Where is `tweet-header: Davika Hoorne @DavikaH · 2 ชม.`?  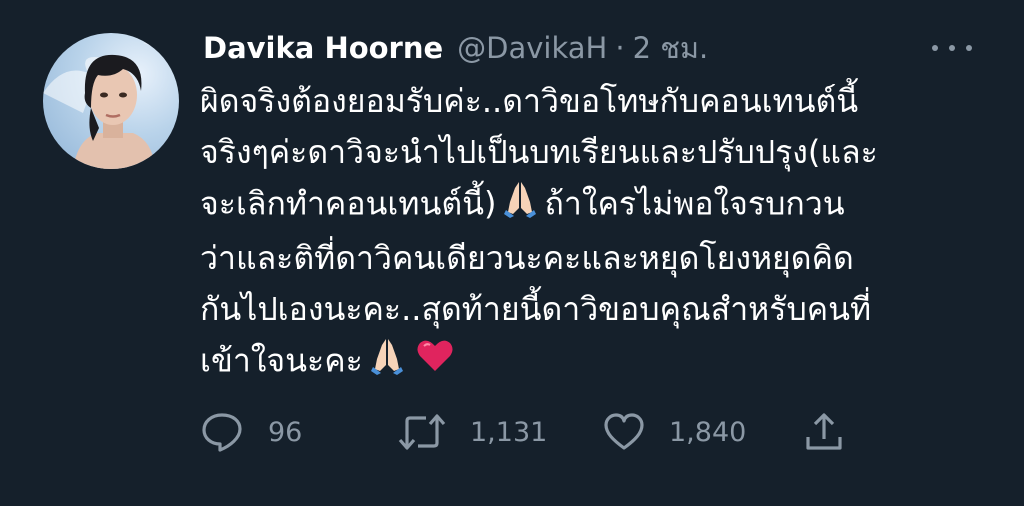
tweet-header: Davika Hoorne @DavikaH · 2 ชม. is located at coordinates (455, 48).